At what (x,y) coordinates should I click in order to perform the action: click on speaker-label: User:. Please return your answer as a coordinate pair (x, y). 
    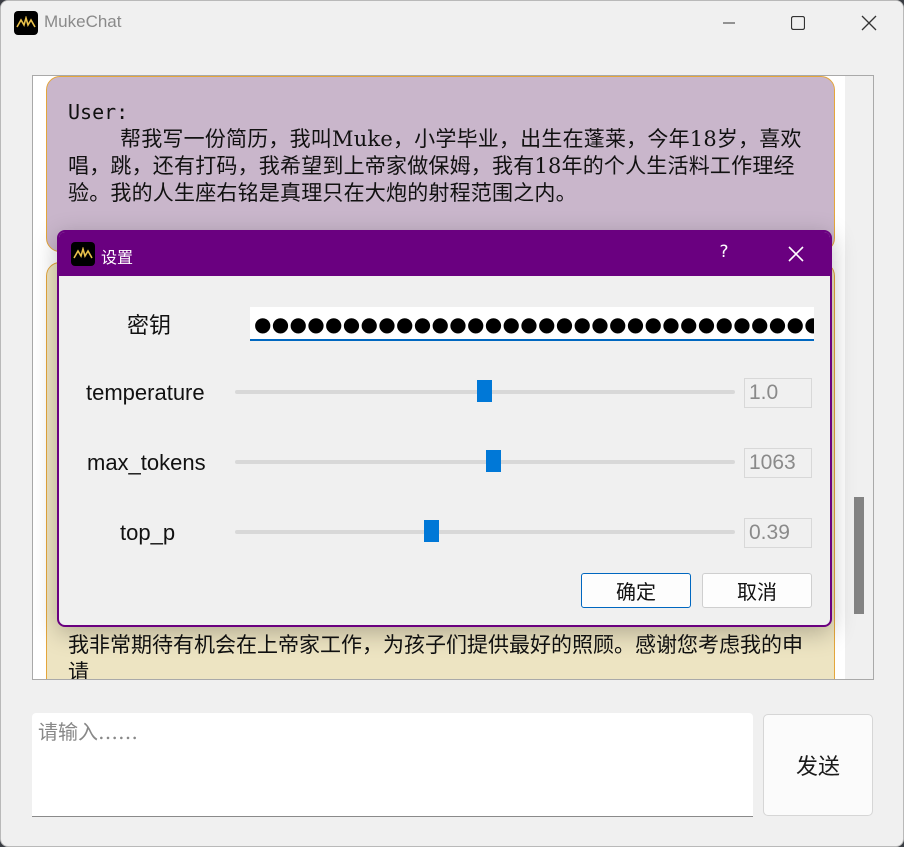
    Looking at the image, I should click on (98, 112).